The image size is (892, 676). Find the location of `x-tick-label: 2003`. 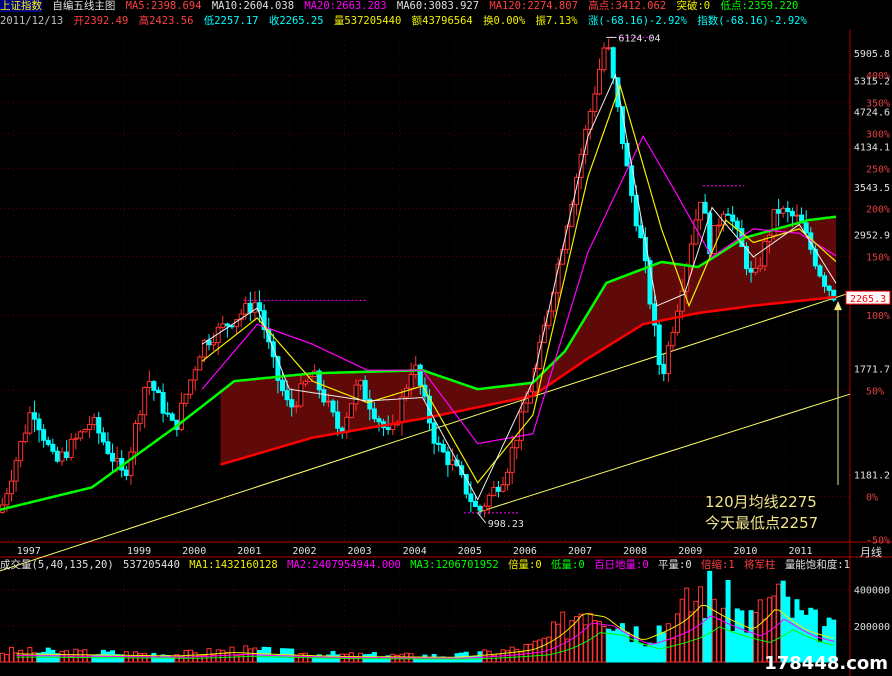

x-tick-label: 2003 is located at coordinates (360, 551).